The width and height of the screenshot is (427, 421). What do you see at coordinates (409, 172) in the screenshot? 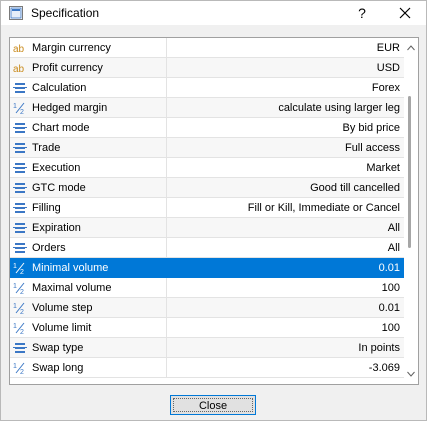
I see `scrollbar-thumb` at bounding box center [409, 172].